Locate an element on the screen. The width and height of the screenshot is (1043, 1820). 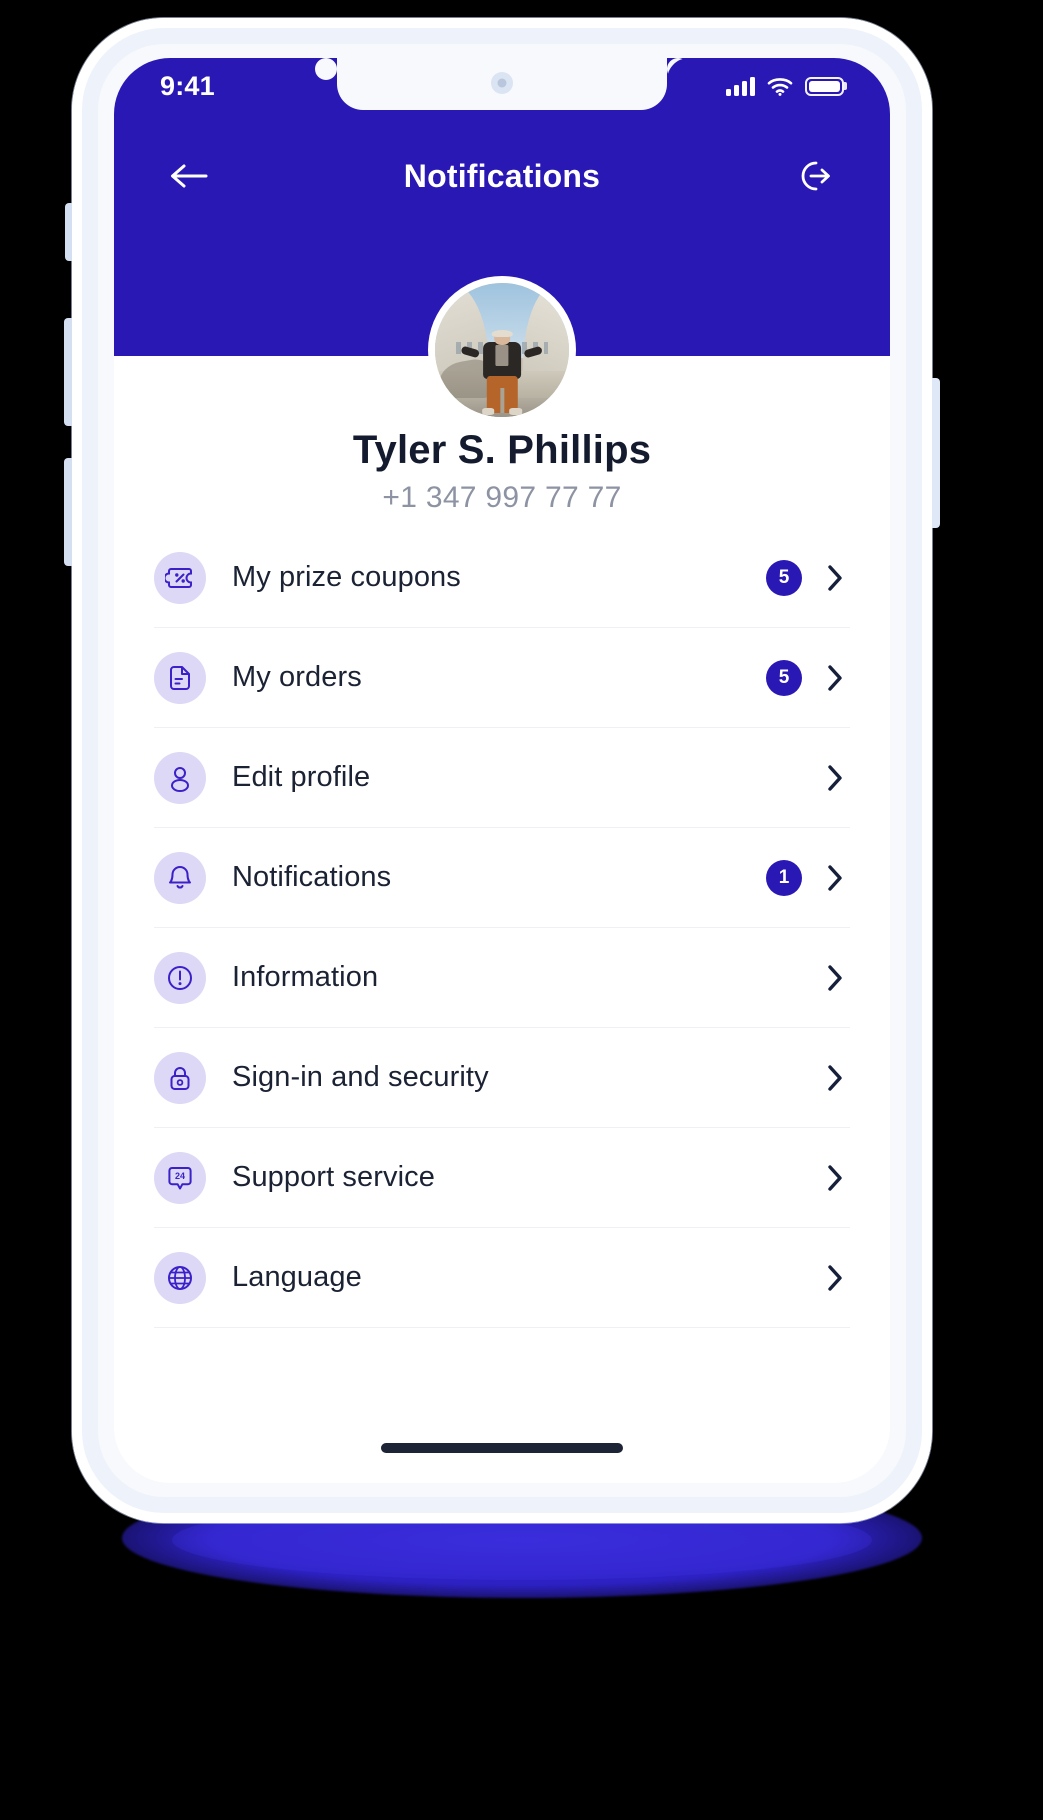
profile-phone: +1 347 997 77 77 is located at coordinates (502, 497).